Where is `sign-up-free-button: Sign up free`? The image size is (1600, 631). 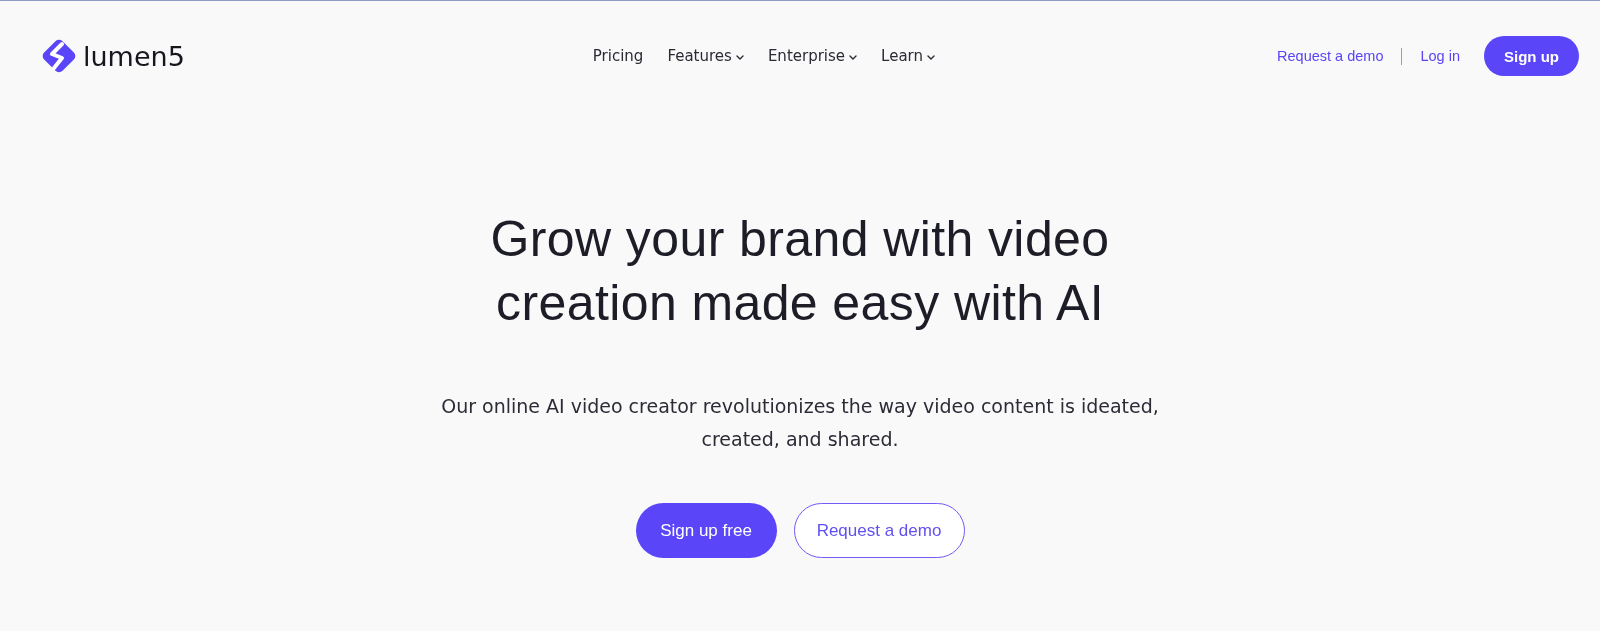 sign-up-free-button: Sign up free is located at coordinates (706, 530).